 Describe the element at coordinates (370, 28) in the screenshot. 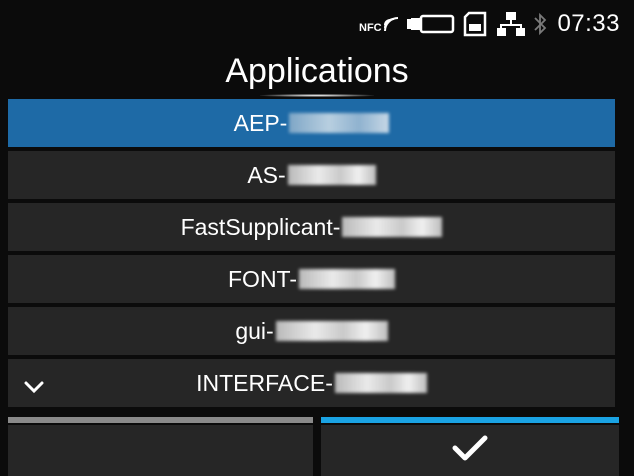

I see `svg-text: NFC` at that location.